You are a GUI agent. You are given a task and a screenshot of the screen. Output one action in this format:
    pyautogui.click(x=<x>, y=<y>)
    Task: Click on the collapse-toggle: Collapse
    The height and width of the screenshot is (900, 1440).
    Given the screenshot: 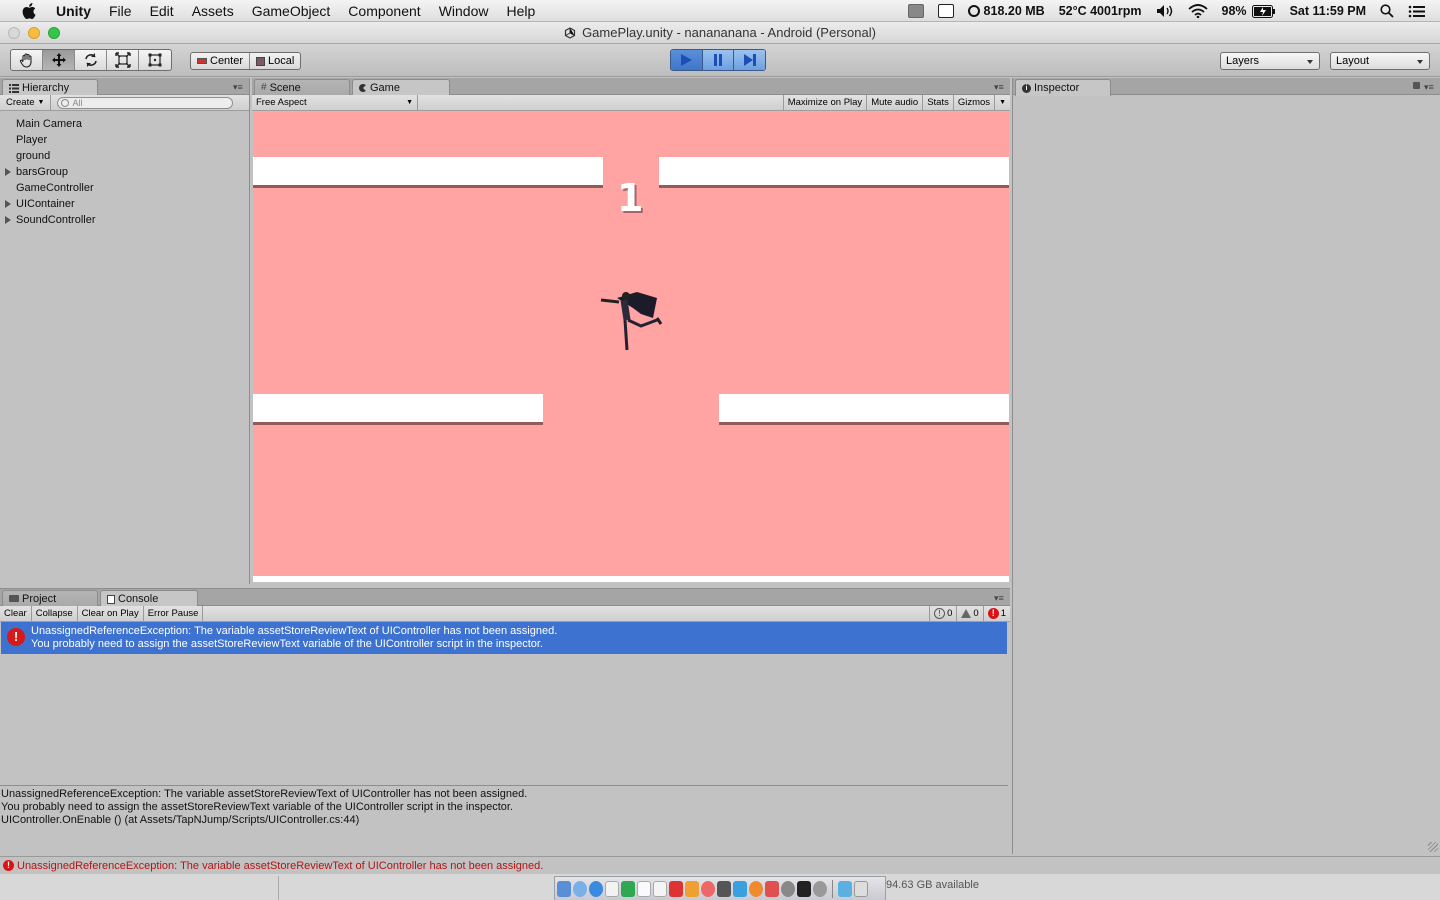 What is the action you would take?
    pyautogui.click(x=55, y=613)
    